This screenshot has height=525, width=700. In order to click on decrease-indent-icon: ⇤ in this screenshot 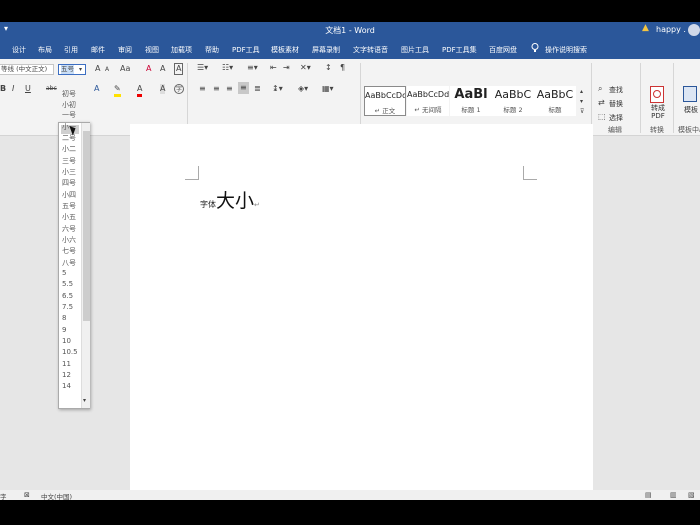, I will do `click(273, 68)`.